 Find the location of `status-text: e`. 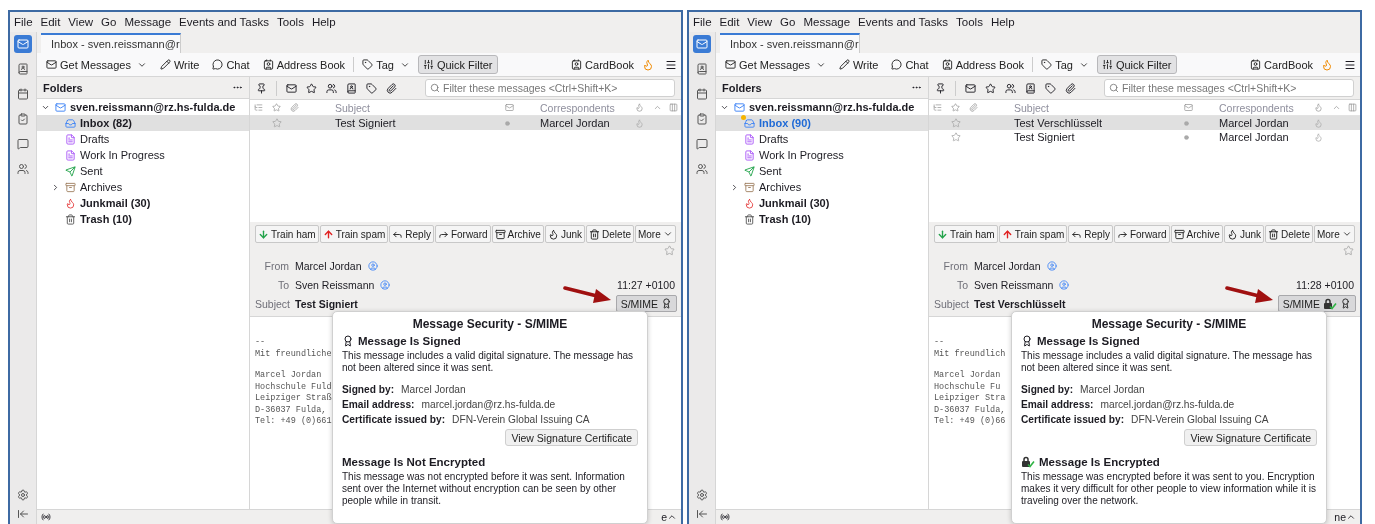

status-text: e is located at coordinates (664, 517).